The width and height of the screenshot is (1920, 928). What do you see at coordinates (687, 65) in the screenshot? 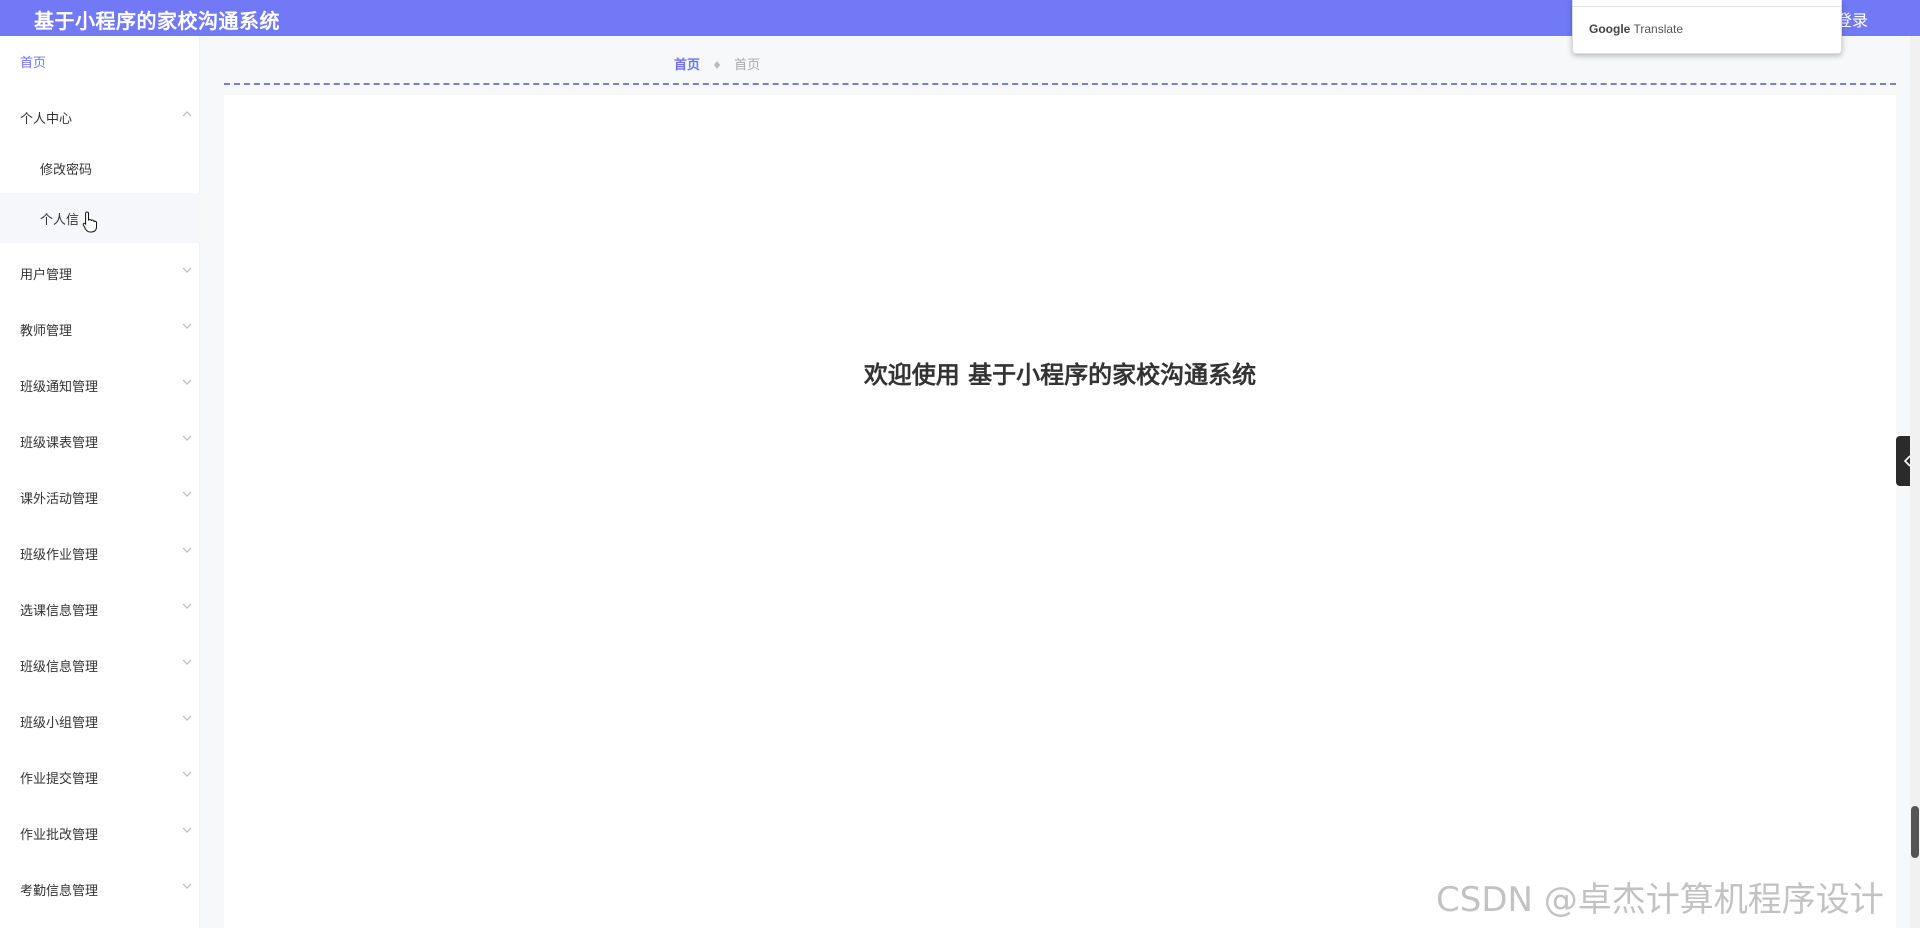
I see `breadcrumb-home-link: 首页` at bounding box center [687, 65].